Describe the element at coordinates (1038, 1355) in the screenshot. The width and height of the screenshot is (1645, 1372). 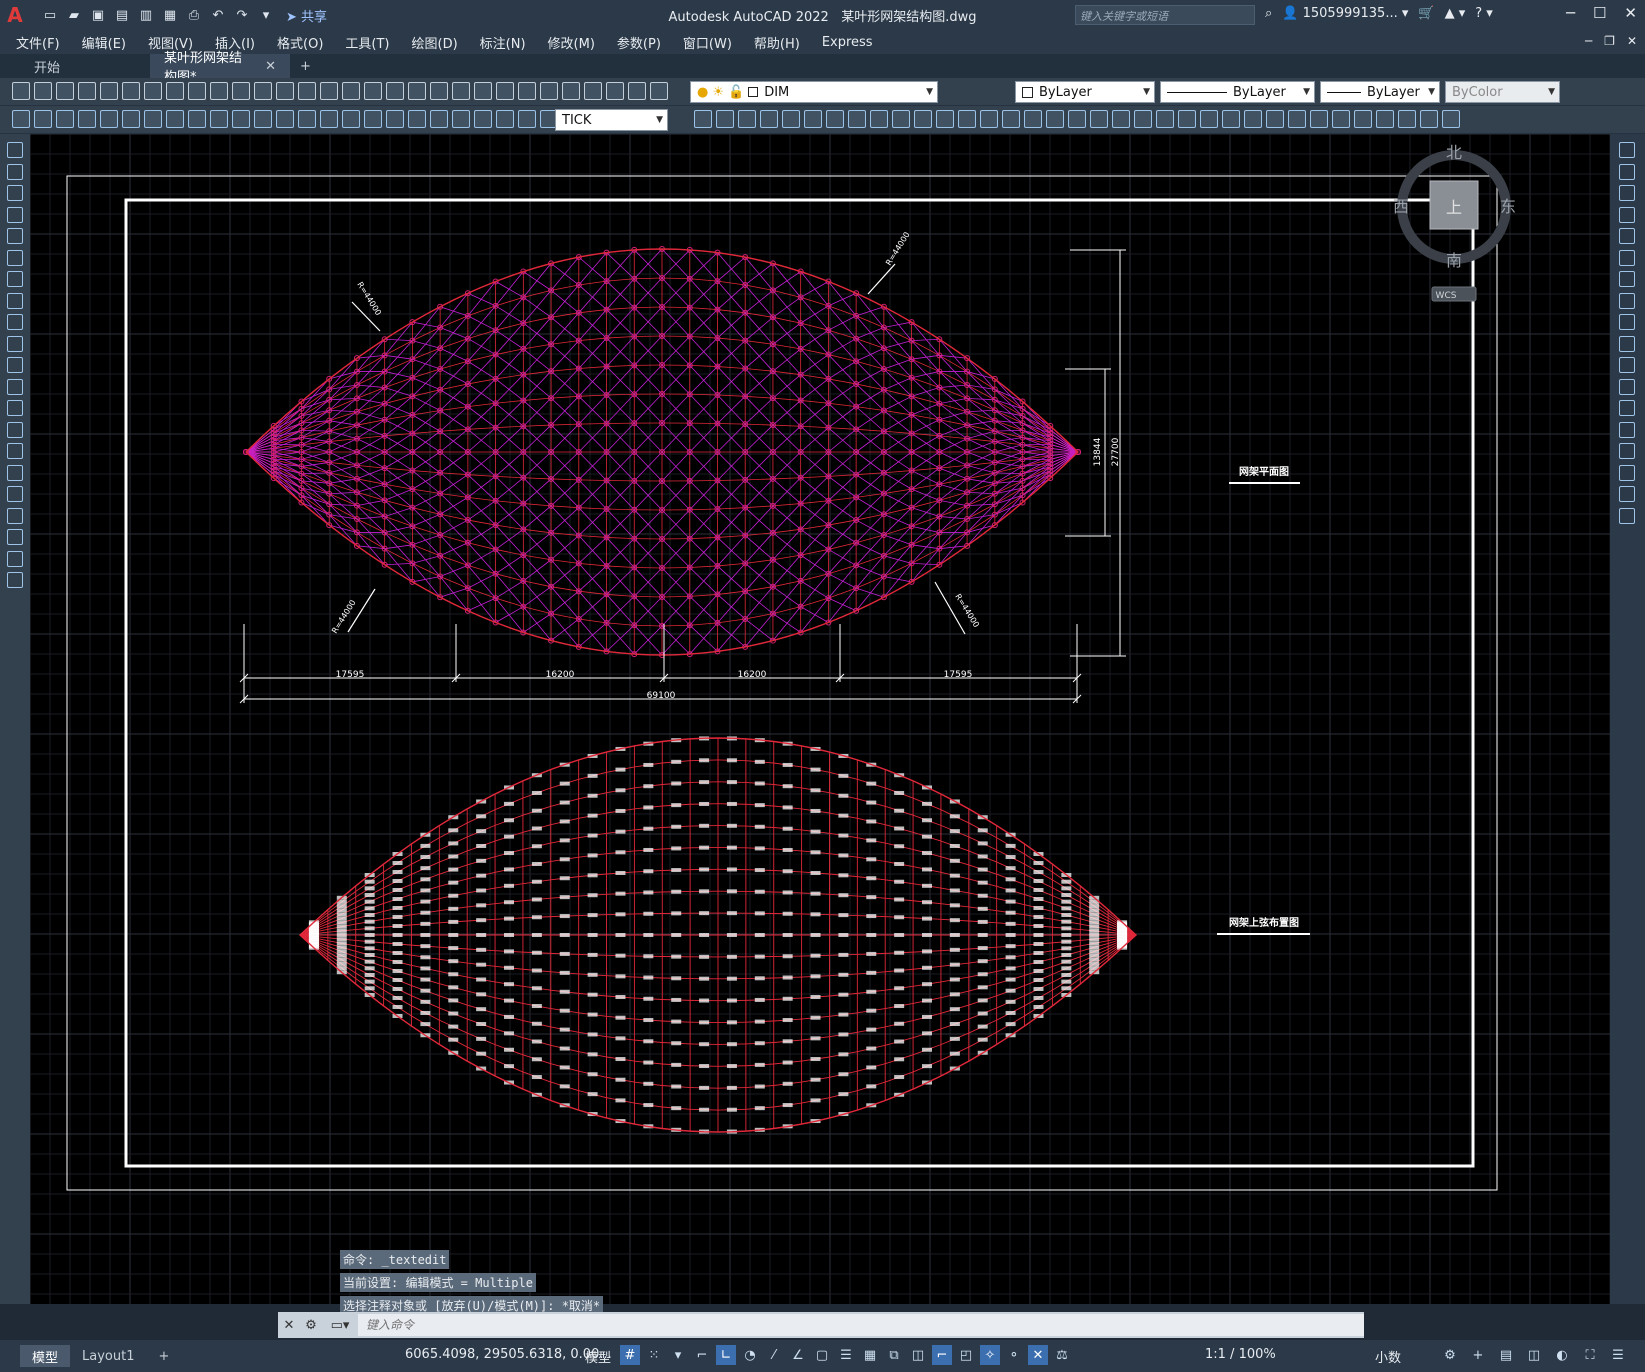
I see `autoscale-icon: ✕` at that location.